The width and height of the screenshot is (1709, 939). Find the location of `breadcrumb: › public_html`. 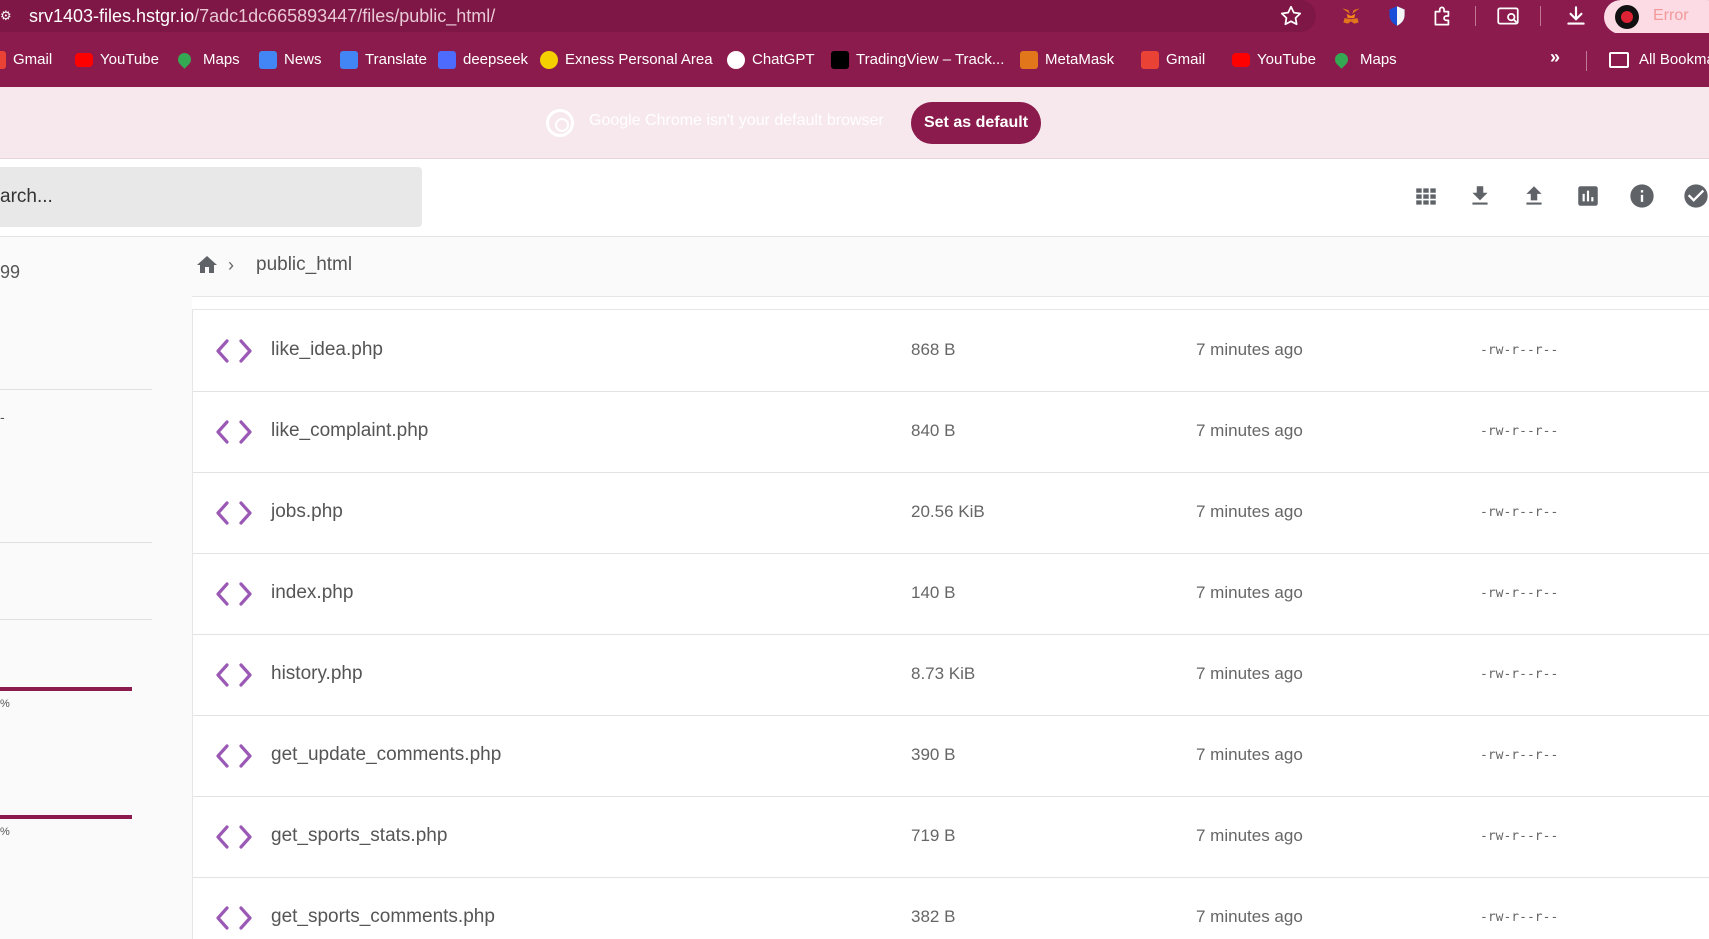

breadcrumb: › public_html is located at coordinates (950, 267).